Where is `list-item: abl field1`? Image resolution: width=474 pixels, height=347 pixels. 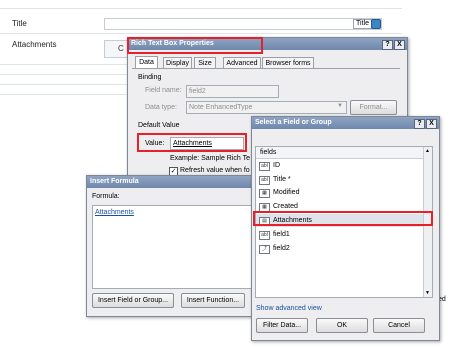 list-item: abl field1 is located at coordinates (340, 234).